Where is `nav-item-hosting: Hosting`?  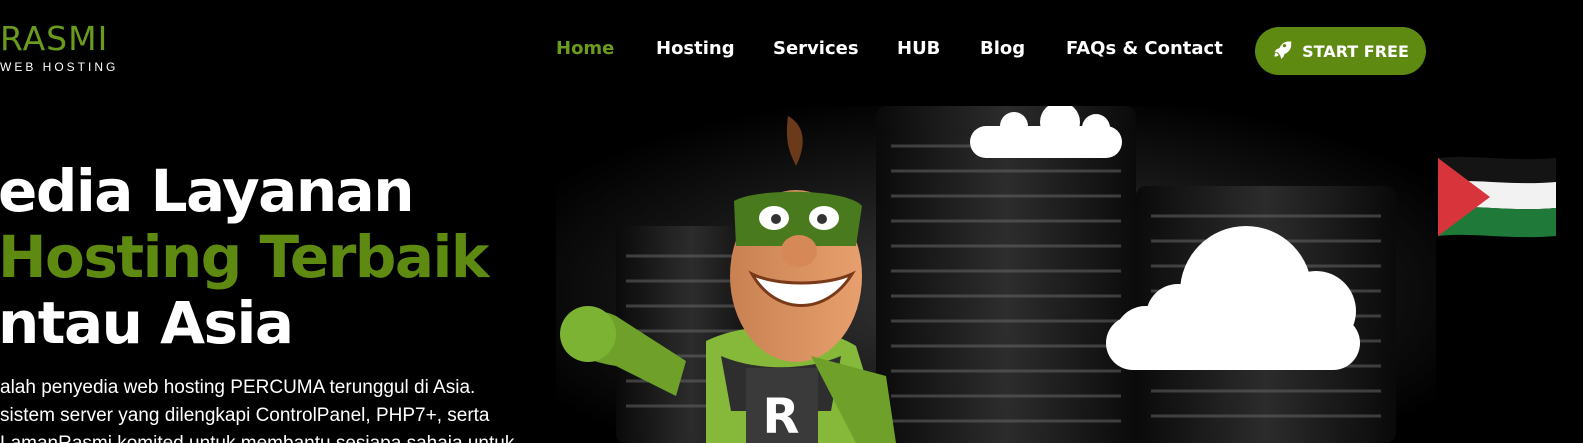 nav-item-hosting: Hosting is located at coordinates (695, 48).